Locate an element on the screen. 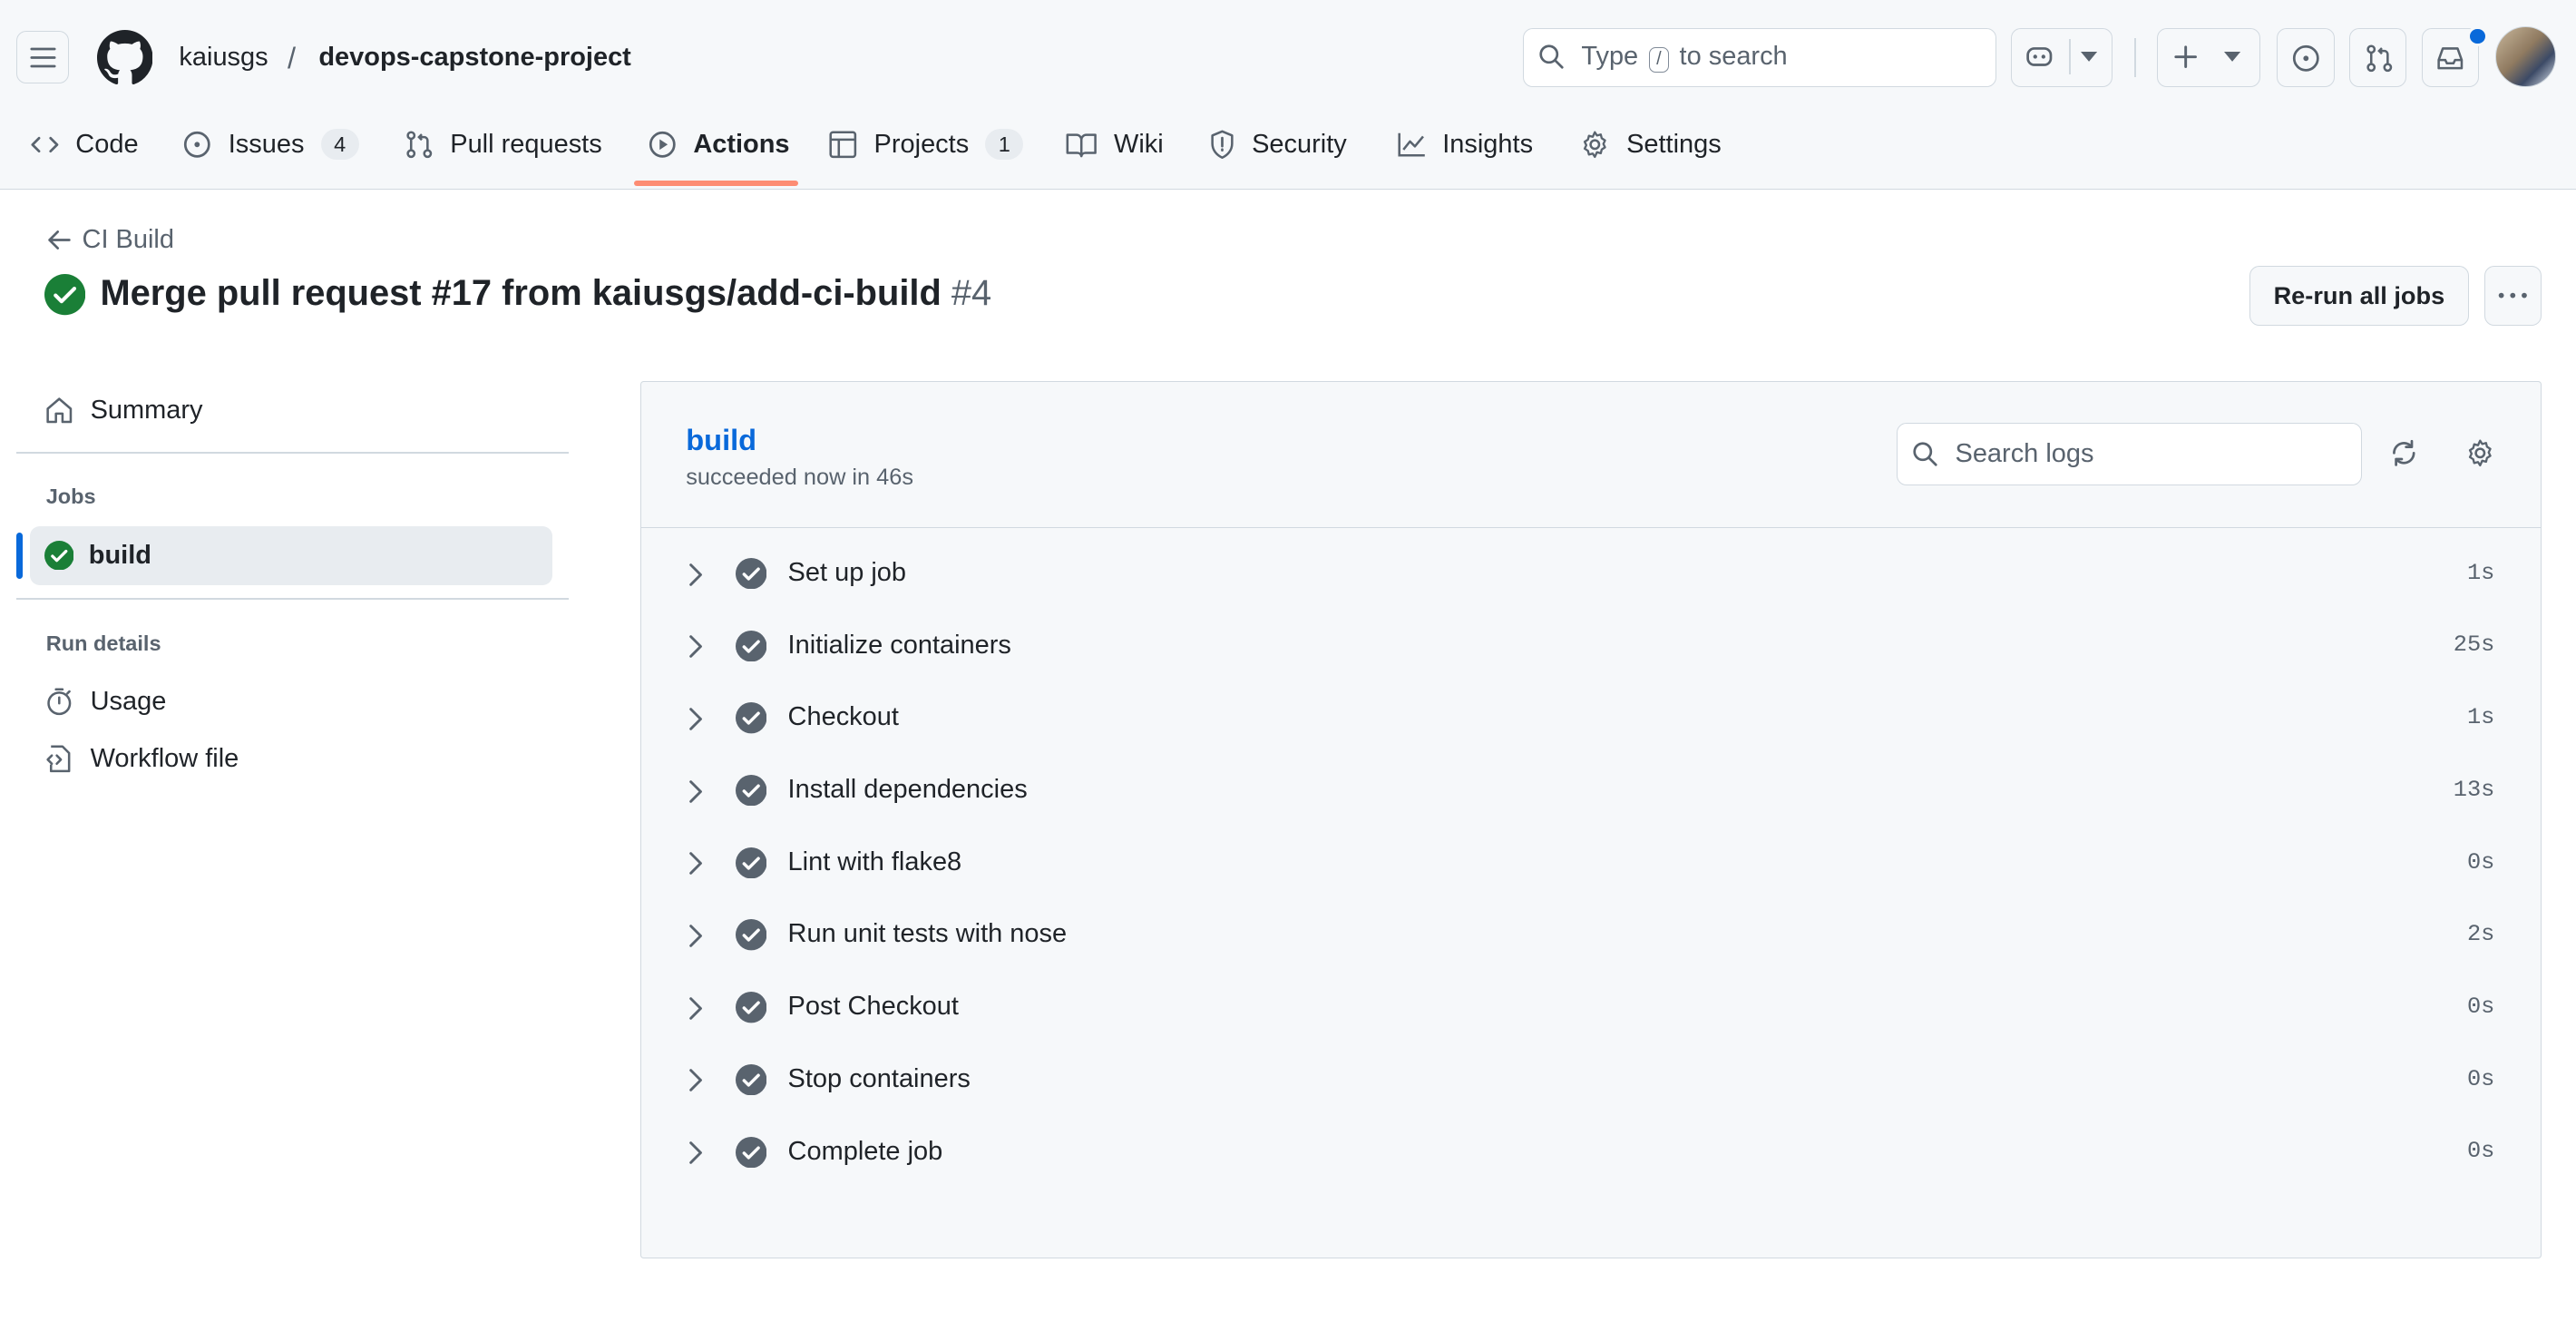 The image size is (2576, 1341). panel-divider is located at coordinates (1591, 527).